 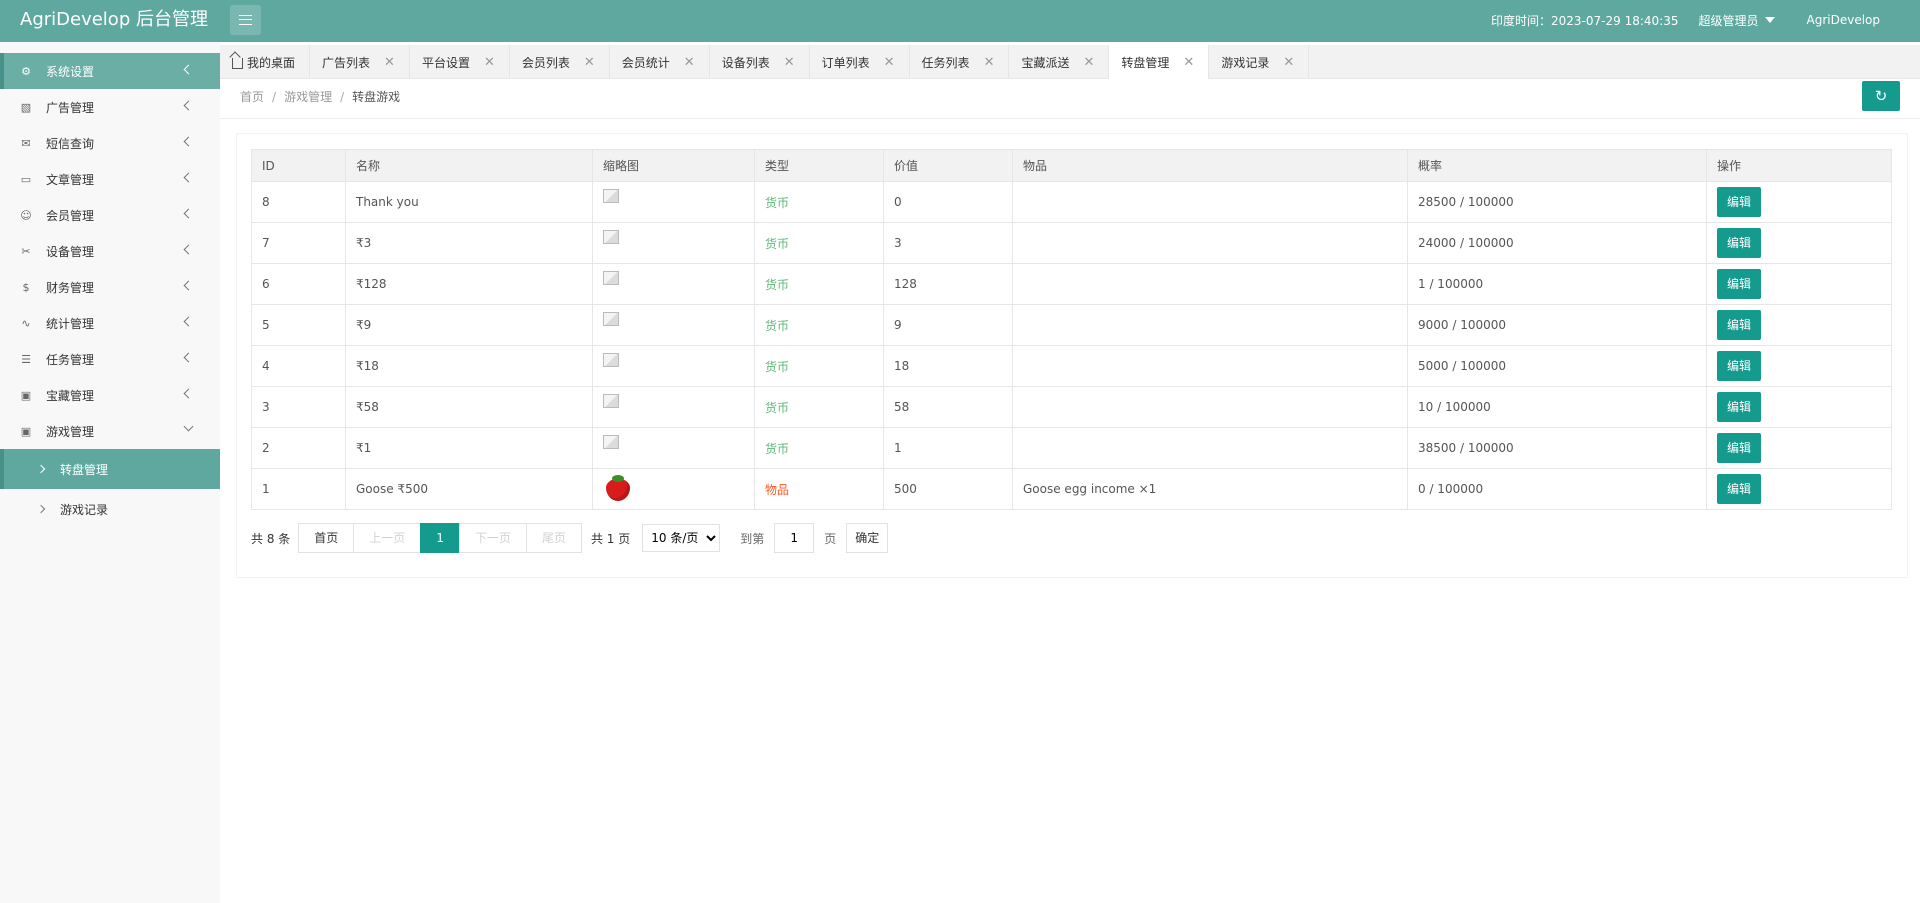 I want to click on cell-probability: 38500 / 100000, so click(x=1557, y=448).